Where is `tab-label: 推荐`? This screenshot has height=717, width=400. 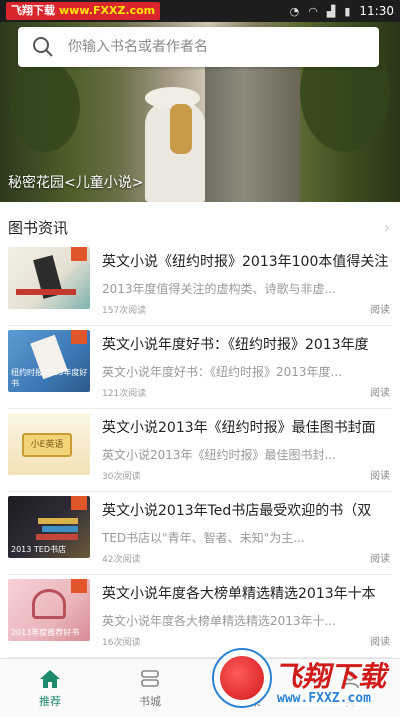
tab-label: 推荐 is located at coordinates (50, 701).